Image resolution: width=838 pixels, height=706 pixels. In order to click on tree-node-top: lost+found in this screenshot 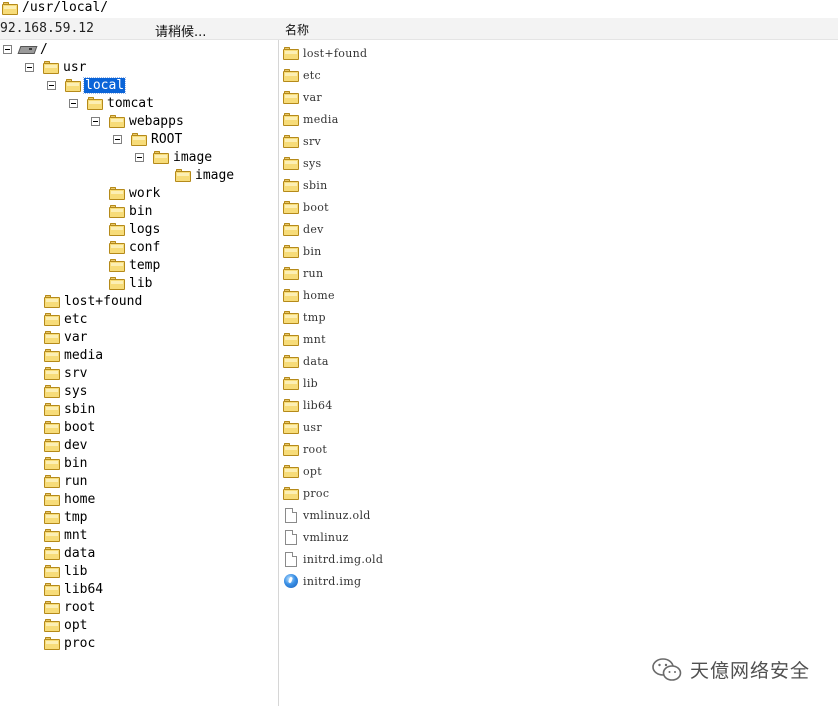, I will do `click(93, 301)`.